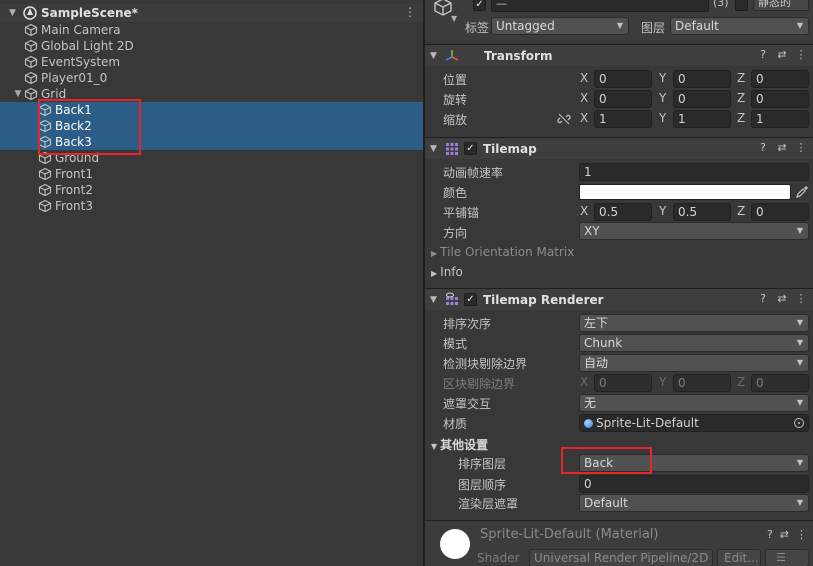  Describe the element at coordinates (525, 26) in the screenshot. I see `tag-dropdown-value: Untagged` at that location.